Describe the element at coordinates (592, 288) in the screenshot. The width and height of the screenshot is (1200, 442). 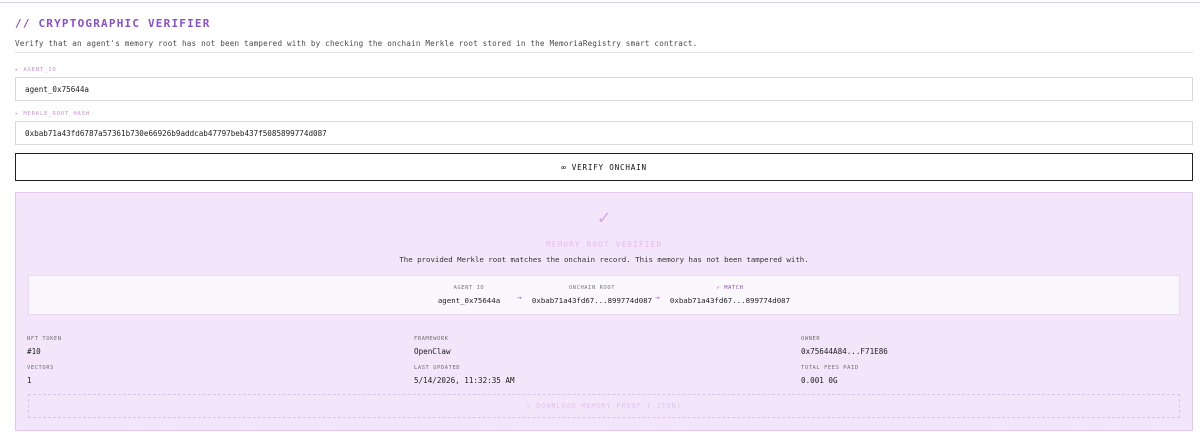
I see `comparison-onchain-label: ONCHAIN ROOT` at that location.